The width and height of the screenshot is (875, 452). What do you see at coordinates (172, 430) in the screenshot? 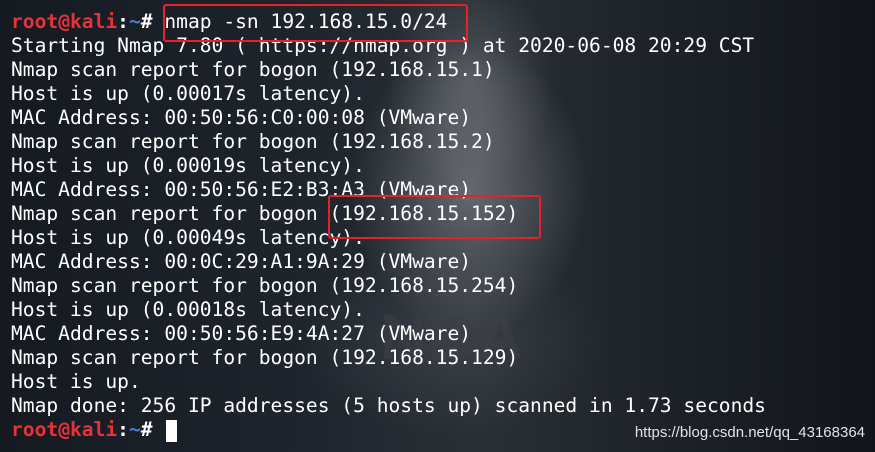
I see `text-cursor` at bounding box center [172, 430].